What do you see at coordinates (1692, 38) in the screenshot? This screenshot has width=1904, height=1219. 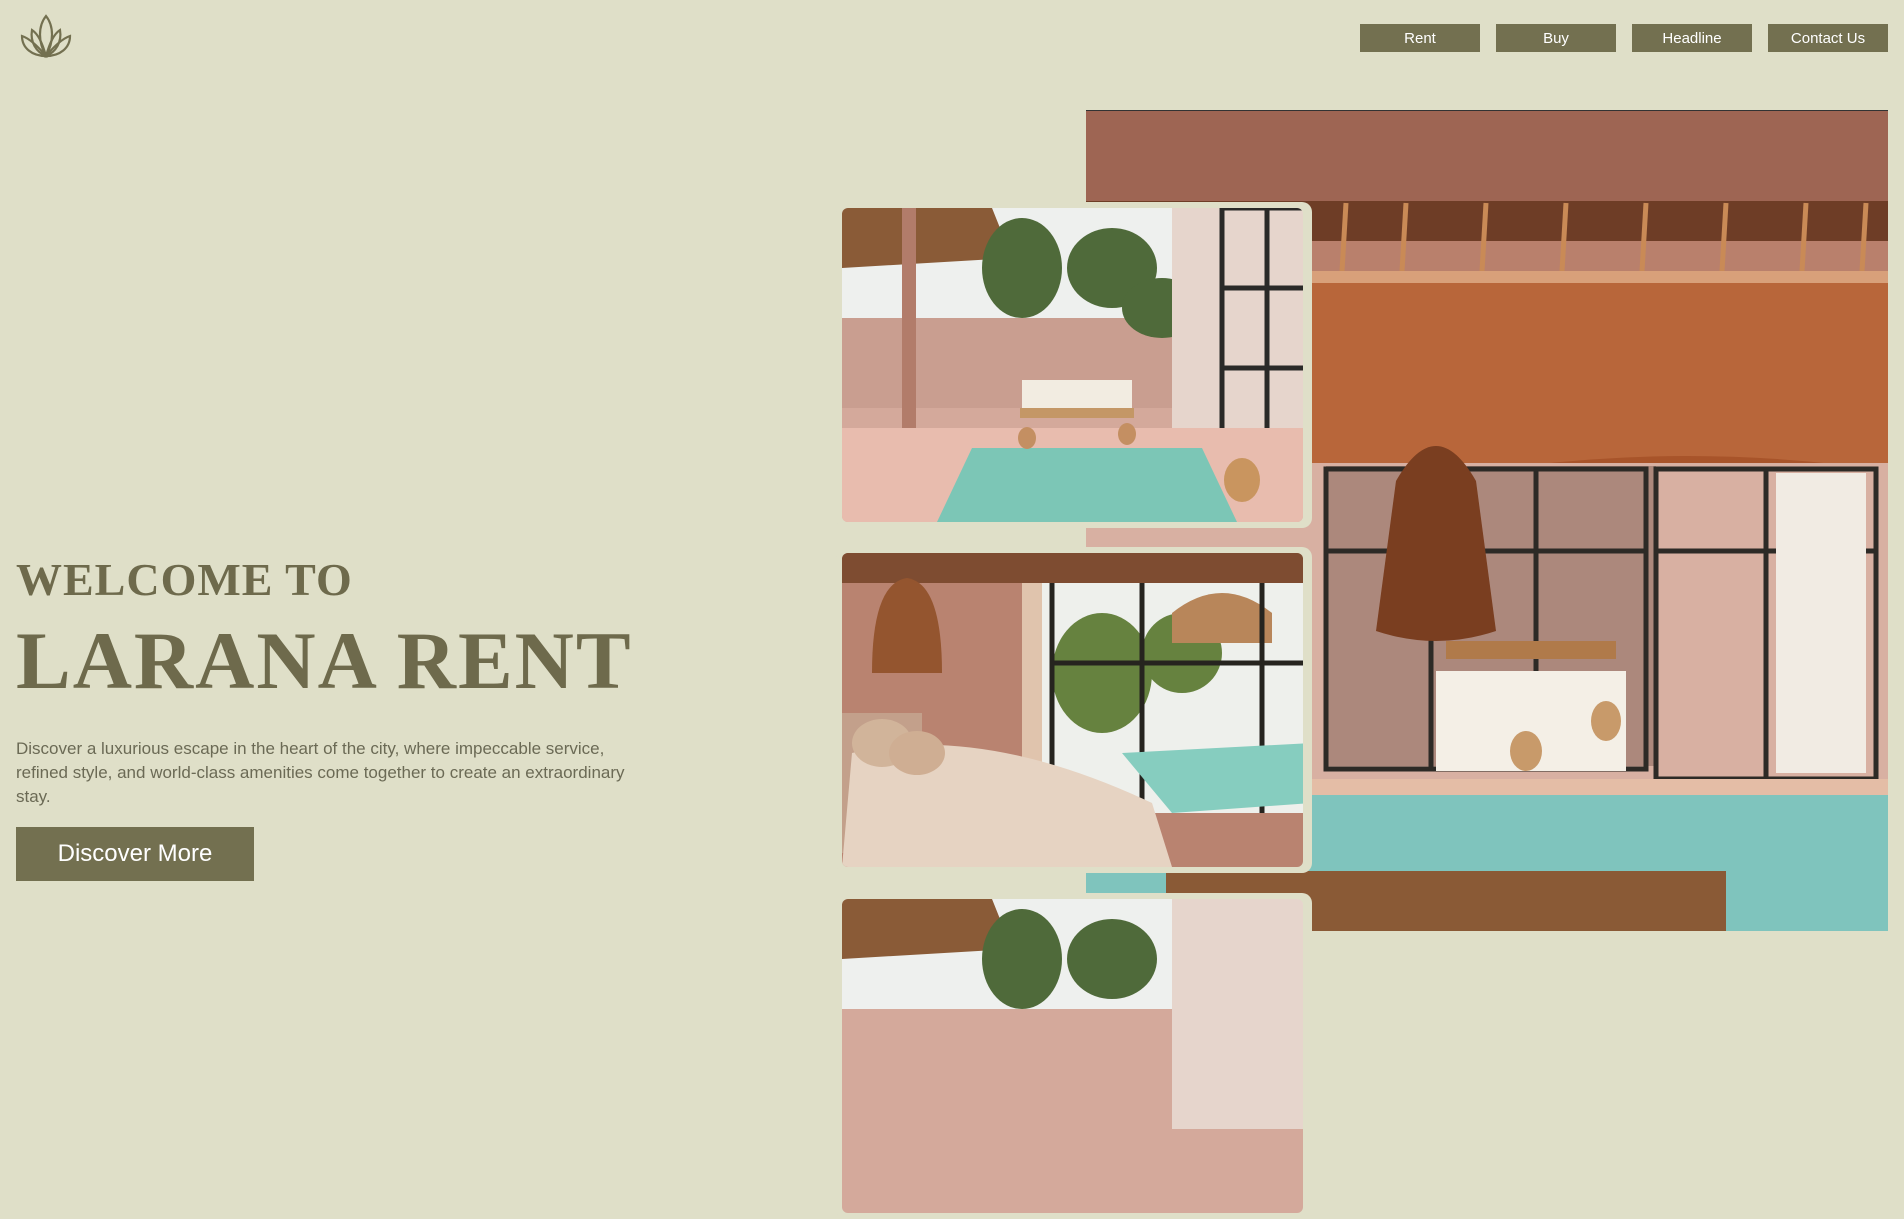 I see `nav-headline-button: Headline` at bounding box center [1692, 38].